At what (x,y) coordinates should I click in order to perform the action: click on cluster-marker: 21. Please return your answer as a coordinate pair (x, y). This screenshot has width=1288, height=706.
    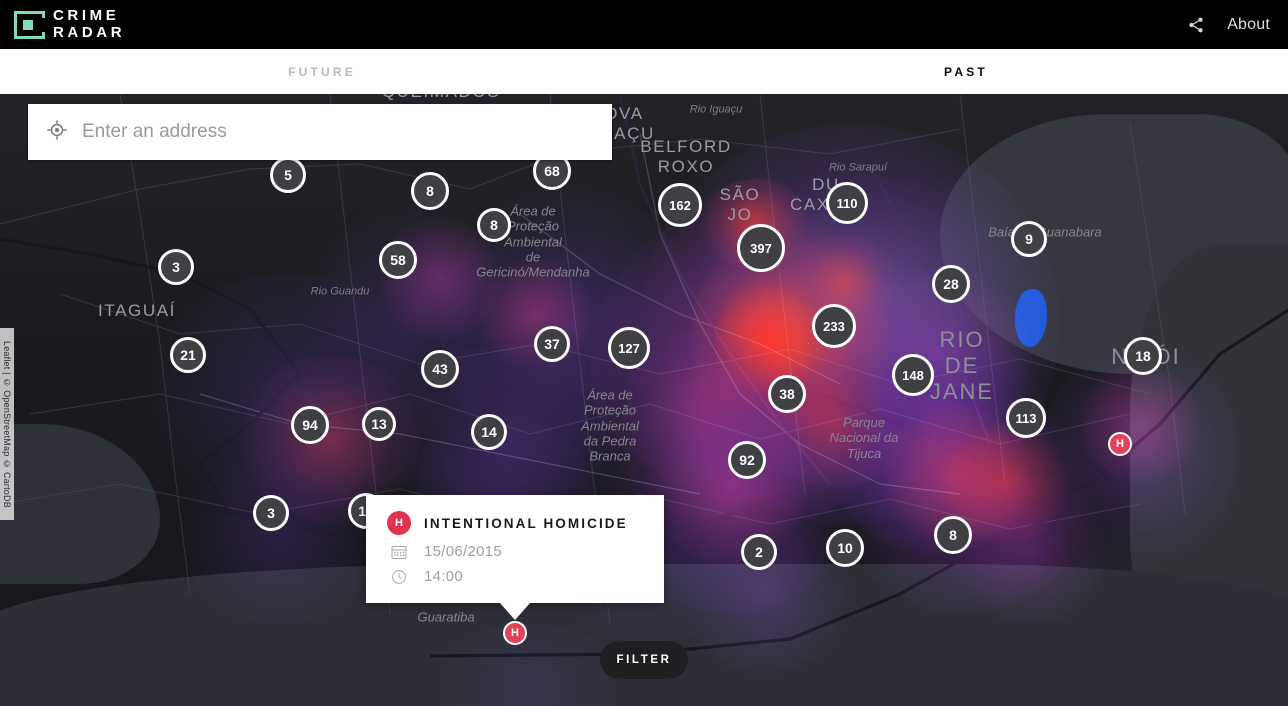
    Looking at the image, I should click on (188, 355).